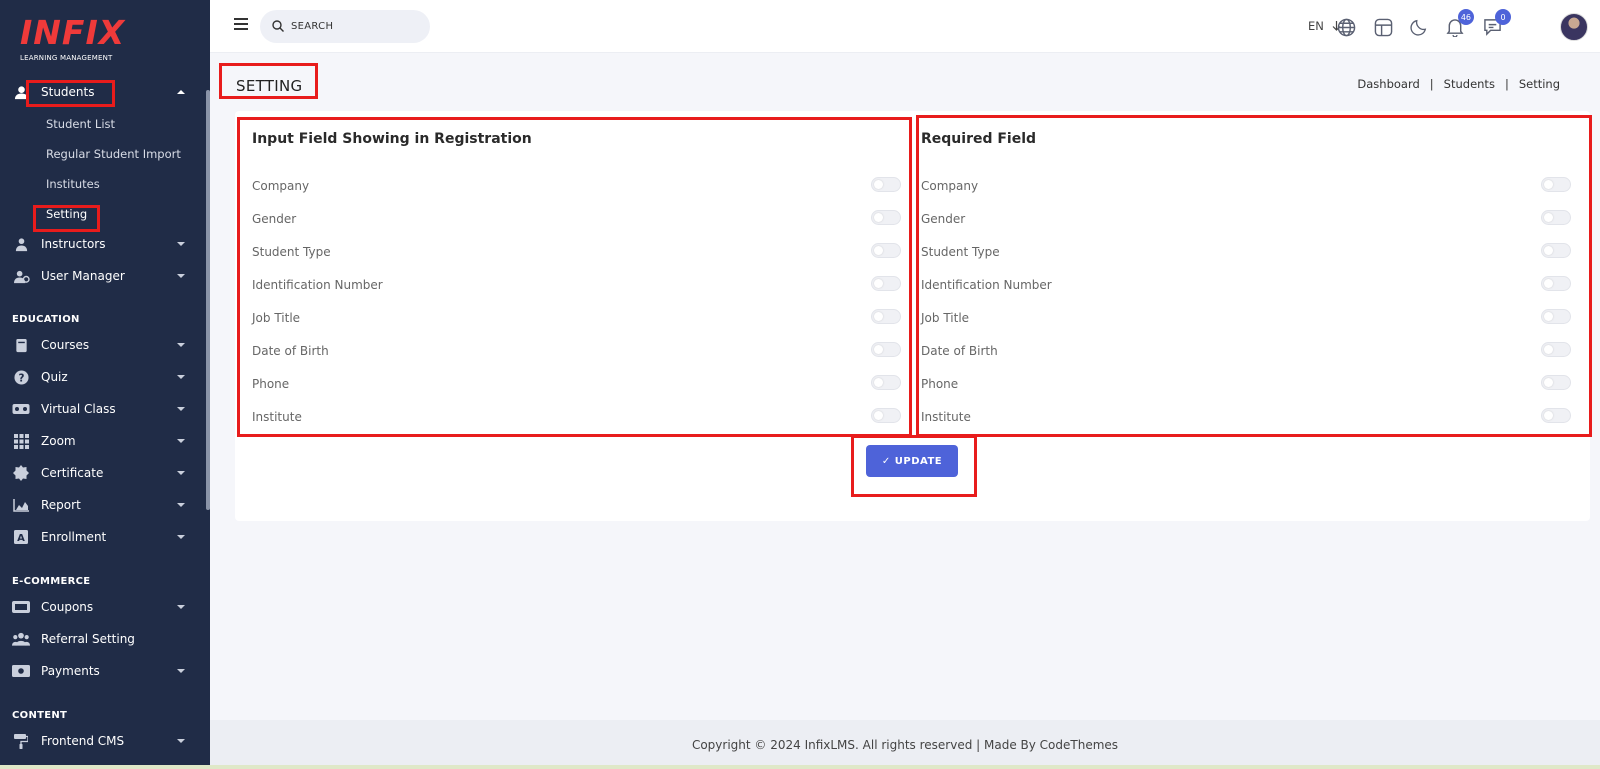 Image resolution: width=1600 pixels, height=769 pixels. What do you see at coordinates (886, 382) in the screenshot?
I see `toggle-show-phone` at bounding box center [886, 382].